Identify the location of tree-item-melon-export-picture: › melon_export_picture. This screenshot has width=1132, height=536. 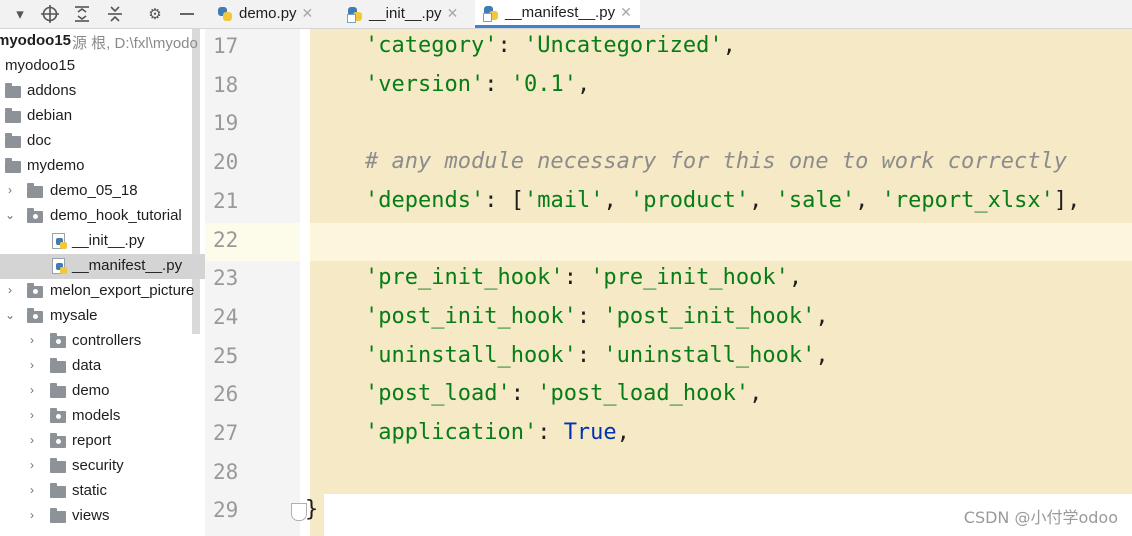
(102, 291).